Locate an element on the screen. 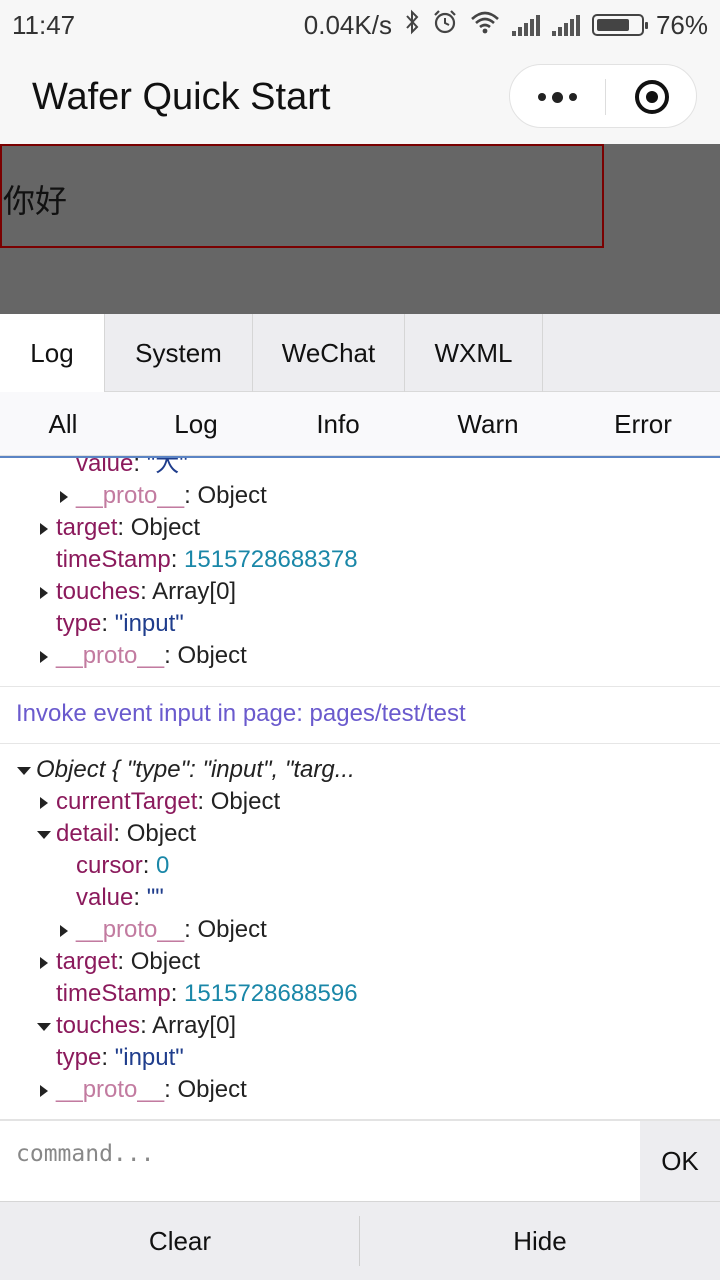 Image resolution: width=720 pixels, height=1280 pixels. network-speed: 0.04K/s is located at coordinates (347, 24).